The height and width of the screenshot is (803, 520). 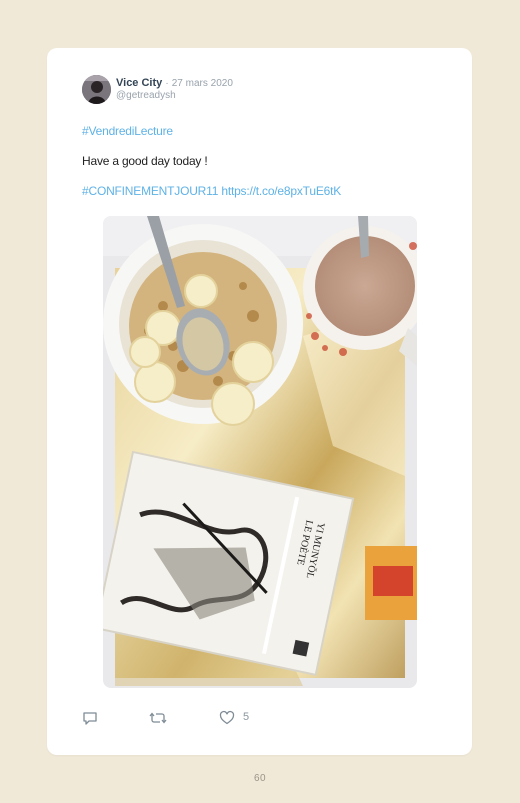 I want to click on hashtag-confinementjour11: #CONFINEMENTJOUR11, so click(x=150, y=191).